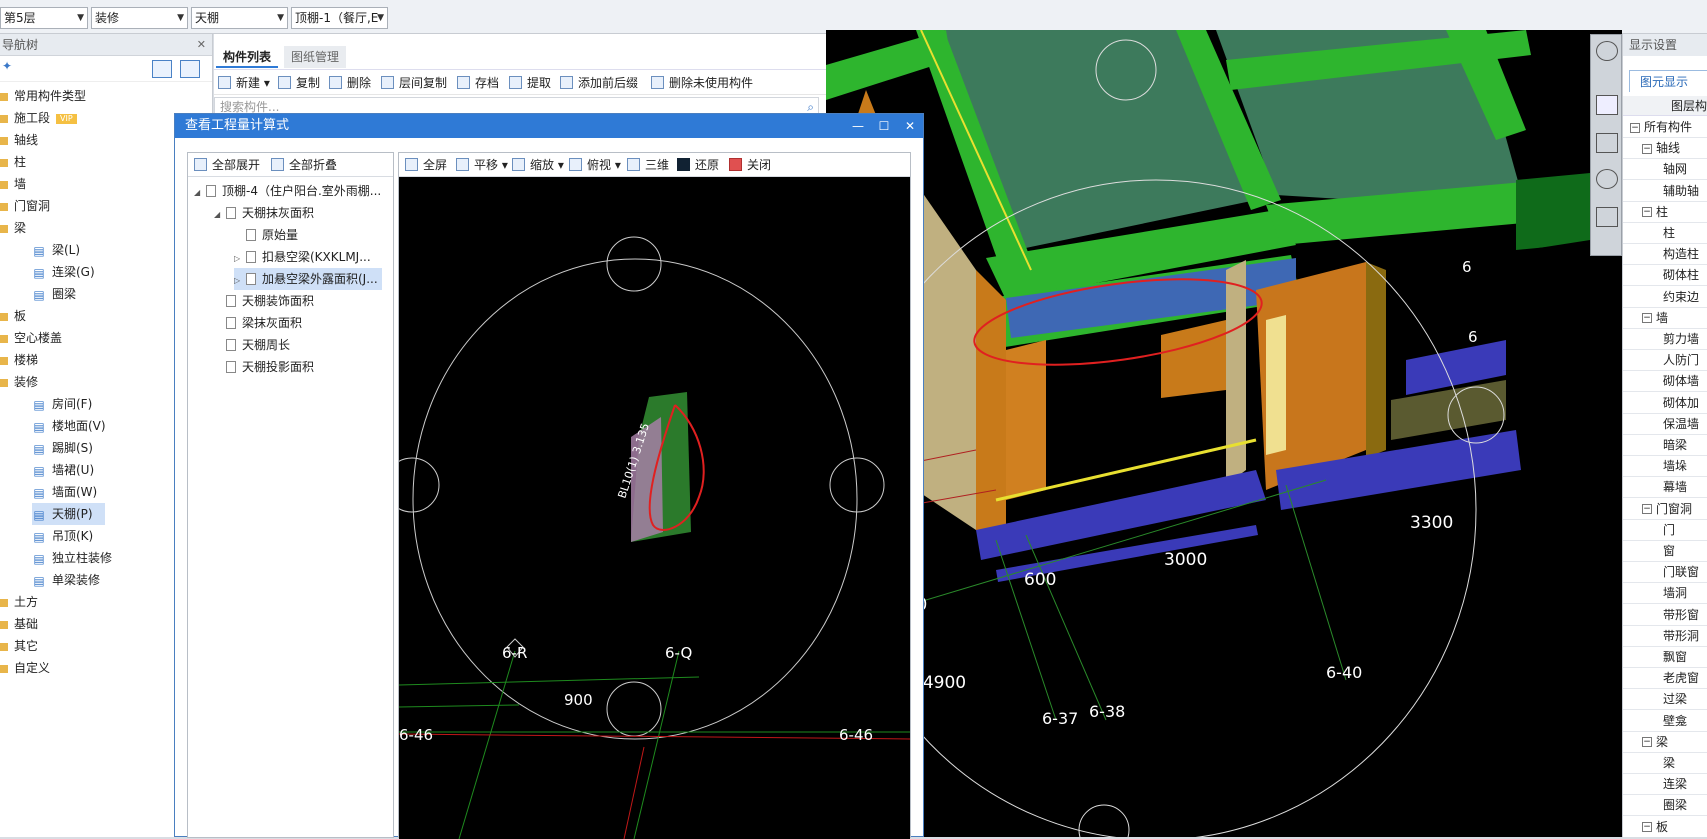  I want to click on tab-drawing-management: 图纸管理, so click(315, 57).